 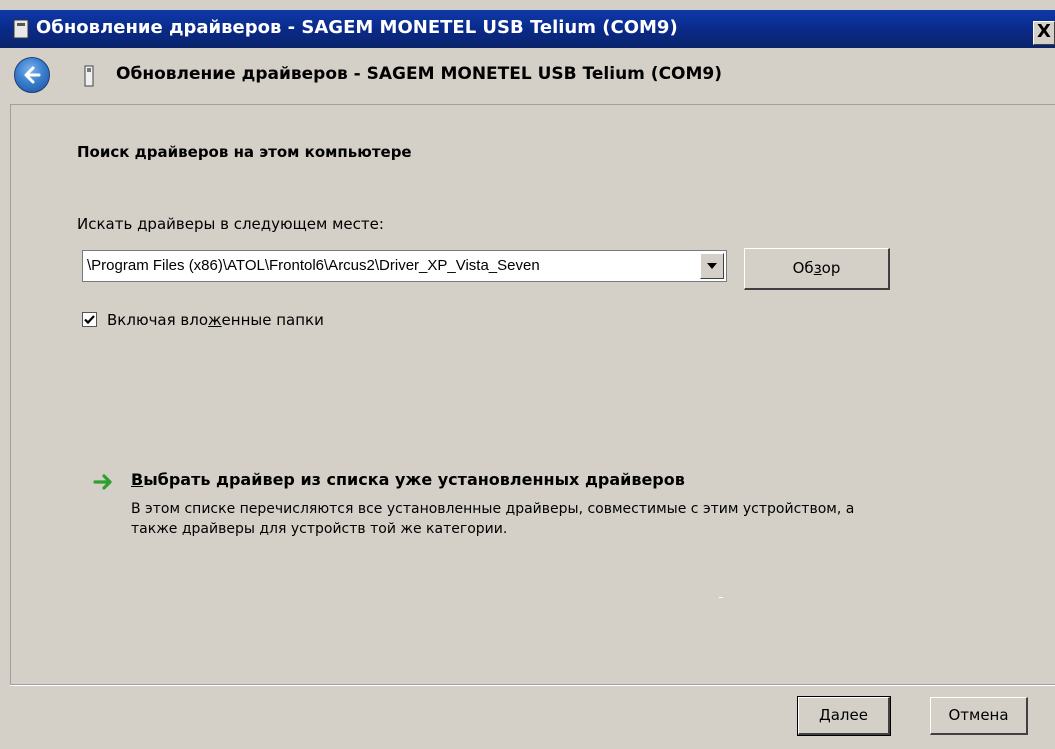 I want to click on next-button: Далее, so click(x=844, y=716).